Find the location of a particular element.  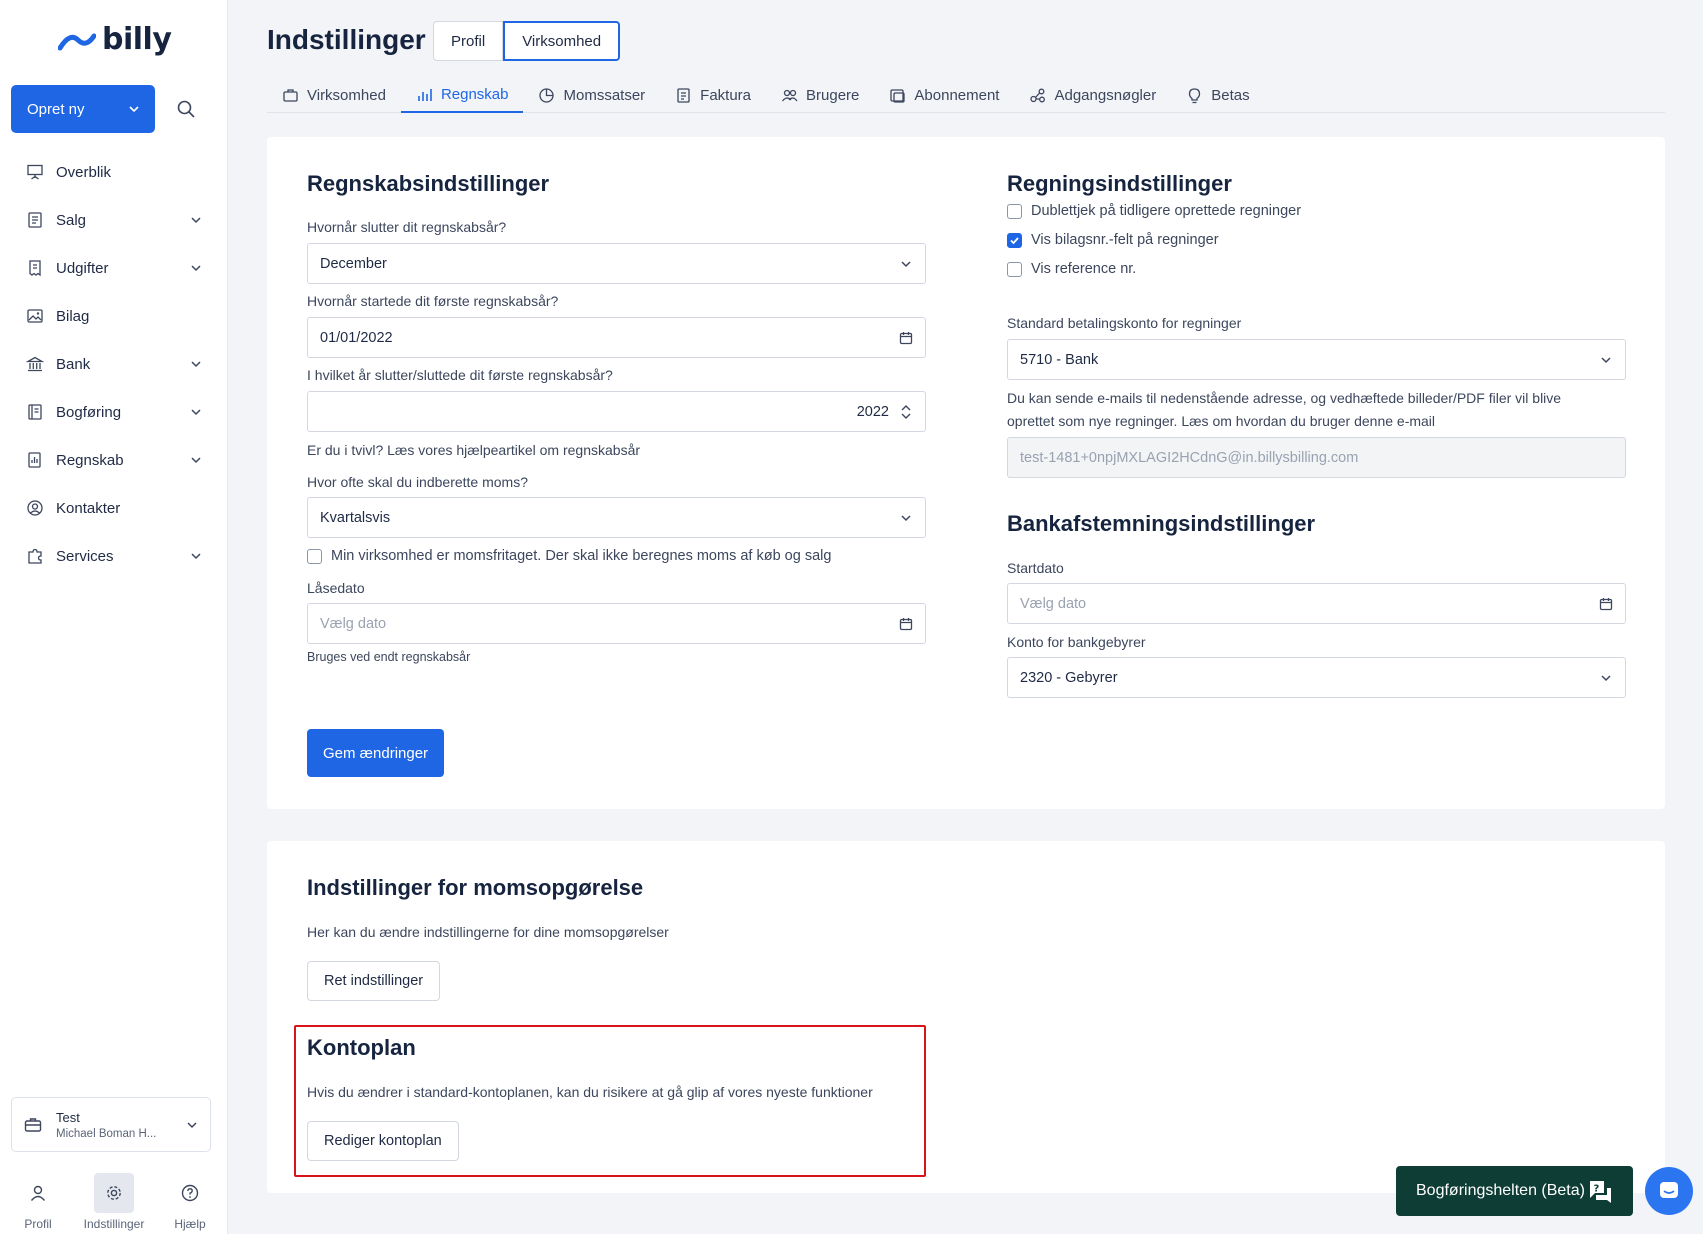

bank-start-label: Startdato is located at coordinates (1035, 568).